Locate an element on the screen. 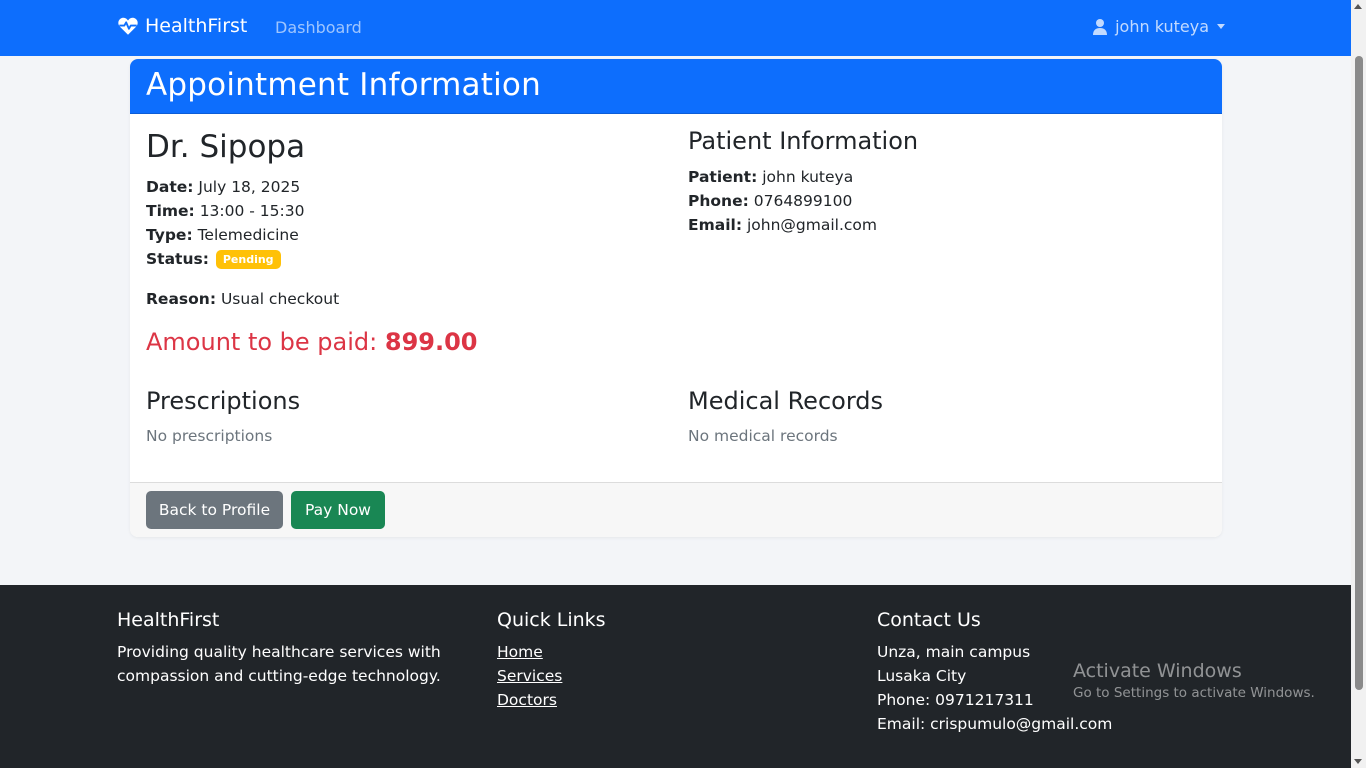 This screenshot has height=768, width=1366. time-label: Time: is located at coordinates (170, 211).